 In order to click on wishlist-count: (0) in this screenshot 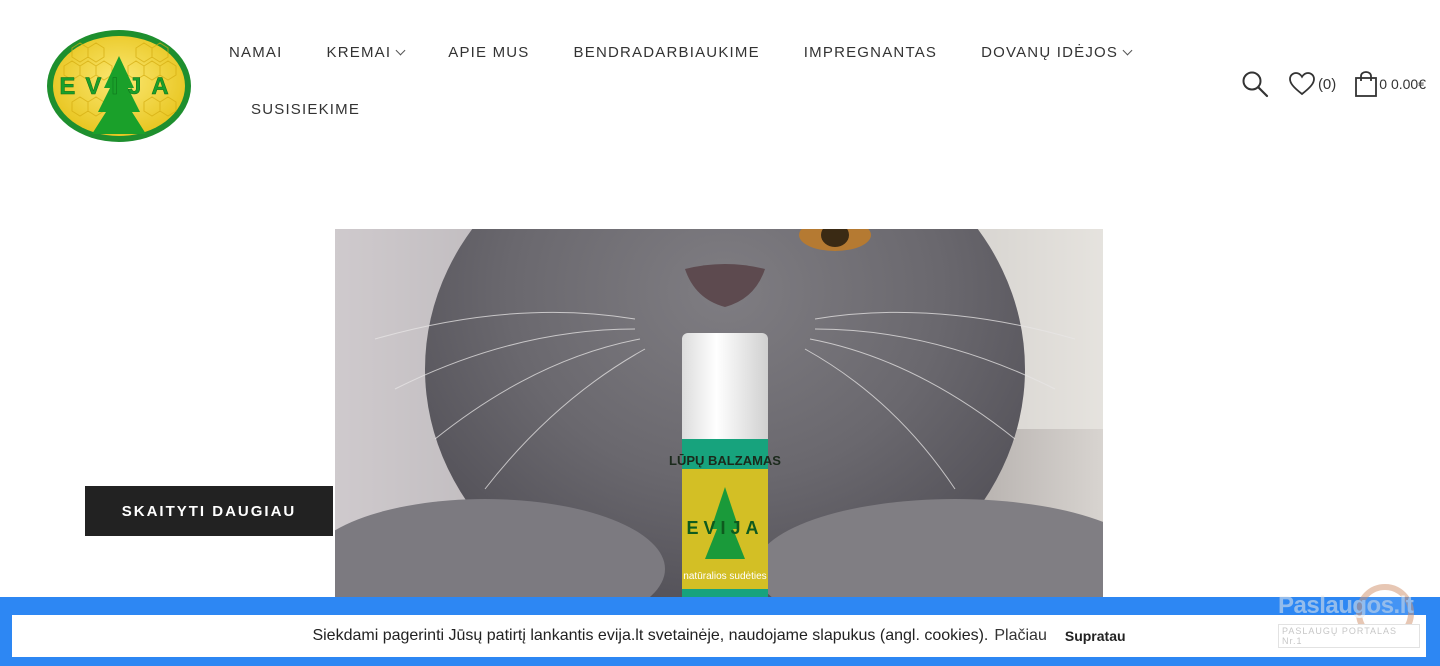, I will do `click(1327, 84)`.